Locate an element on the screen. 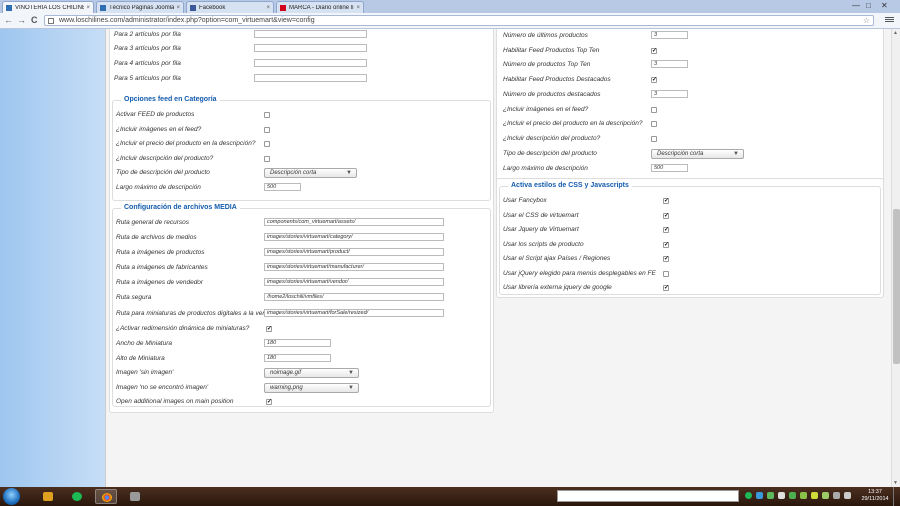 Image resolution: width=900 pixels, height=506 pixels. back-icon: ← is located at coordinates (8, 20).